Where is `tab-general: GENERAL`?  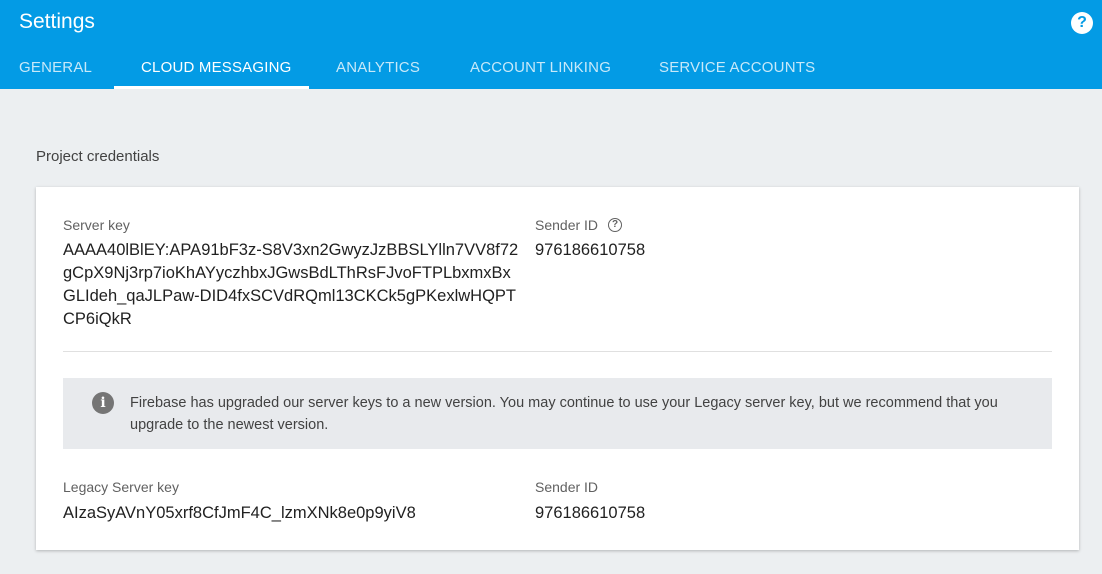
tab-general: GENERAL is located at coordinates (55, 74).